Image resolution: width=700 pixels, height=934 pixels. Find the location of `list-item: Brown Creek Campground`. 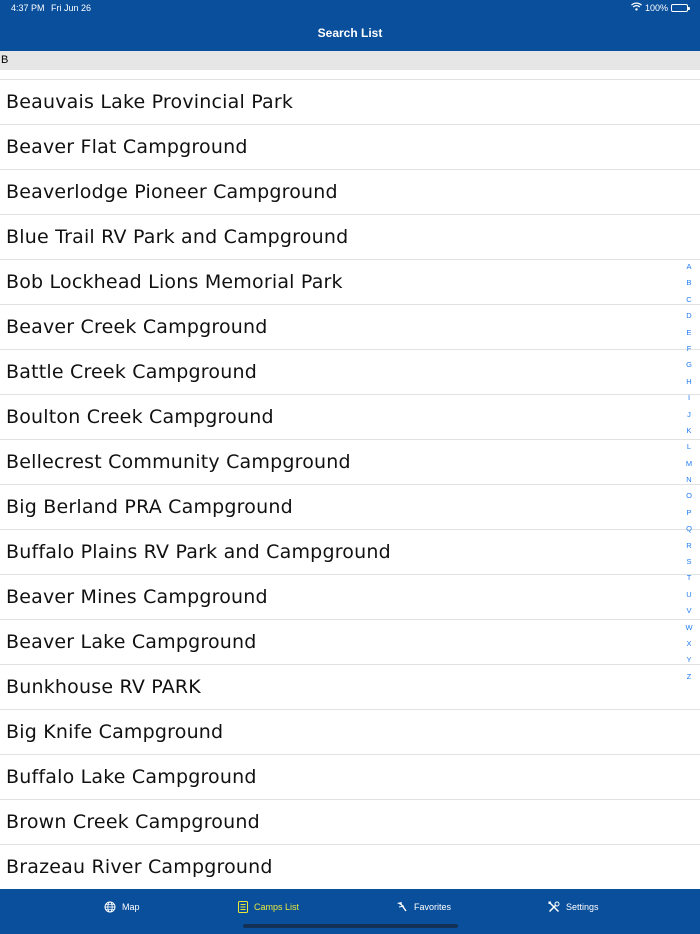

list-item: Brown Creek Campground is located at coordinates (350, 821).